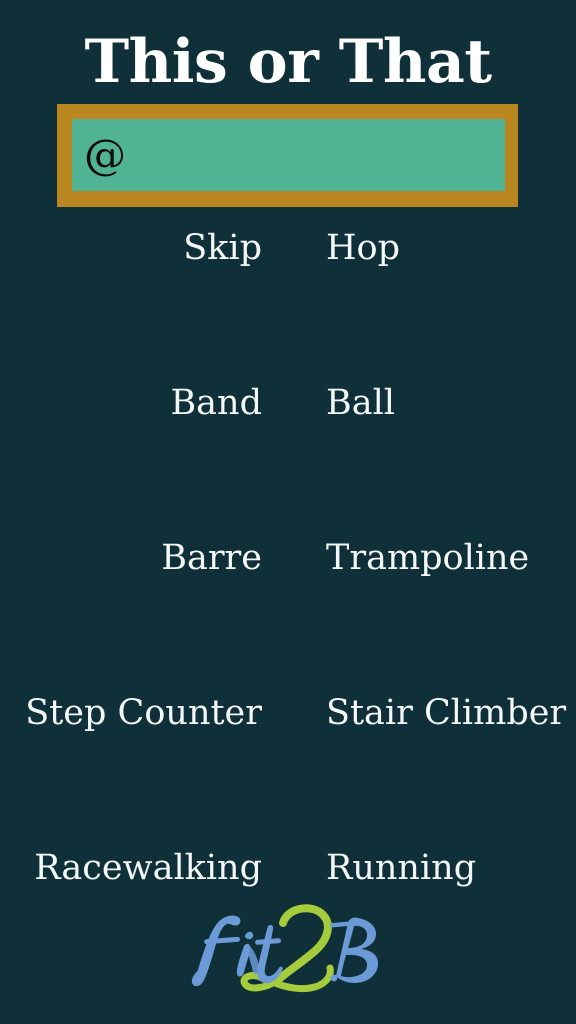 The image size is (576, 1024). I want to click on page-title: This or That, so click(288, 62).